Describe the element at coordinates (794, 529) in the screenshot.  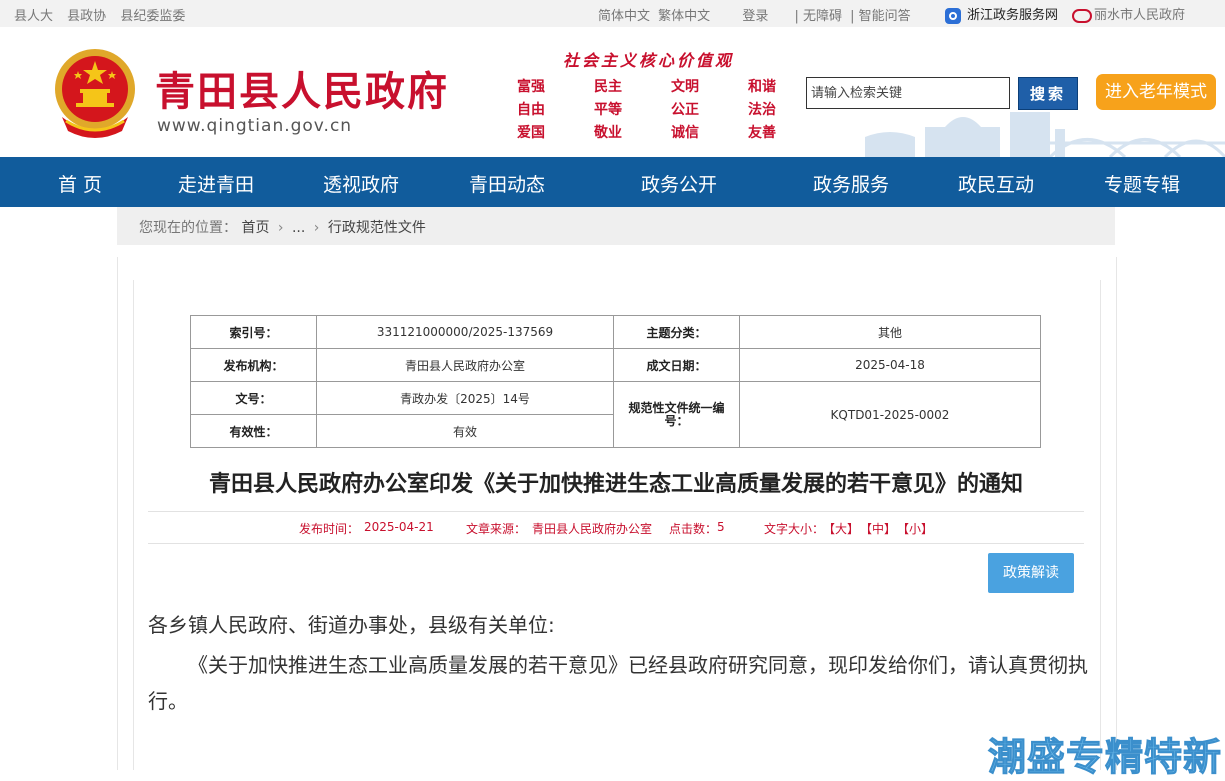
I see `font-size-label: 文字大小：` at that location.